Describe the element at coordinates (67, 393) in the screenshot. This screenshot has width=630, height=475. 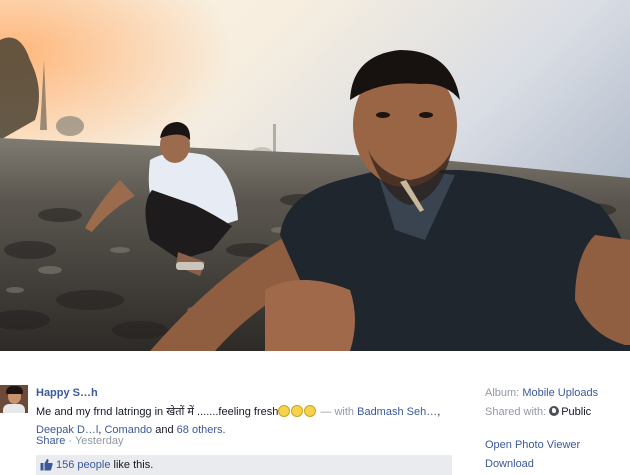
I see `author-name: Happy S…h` at that location.